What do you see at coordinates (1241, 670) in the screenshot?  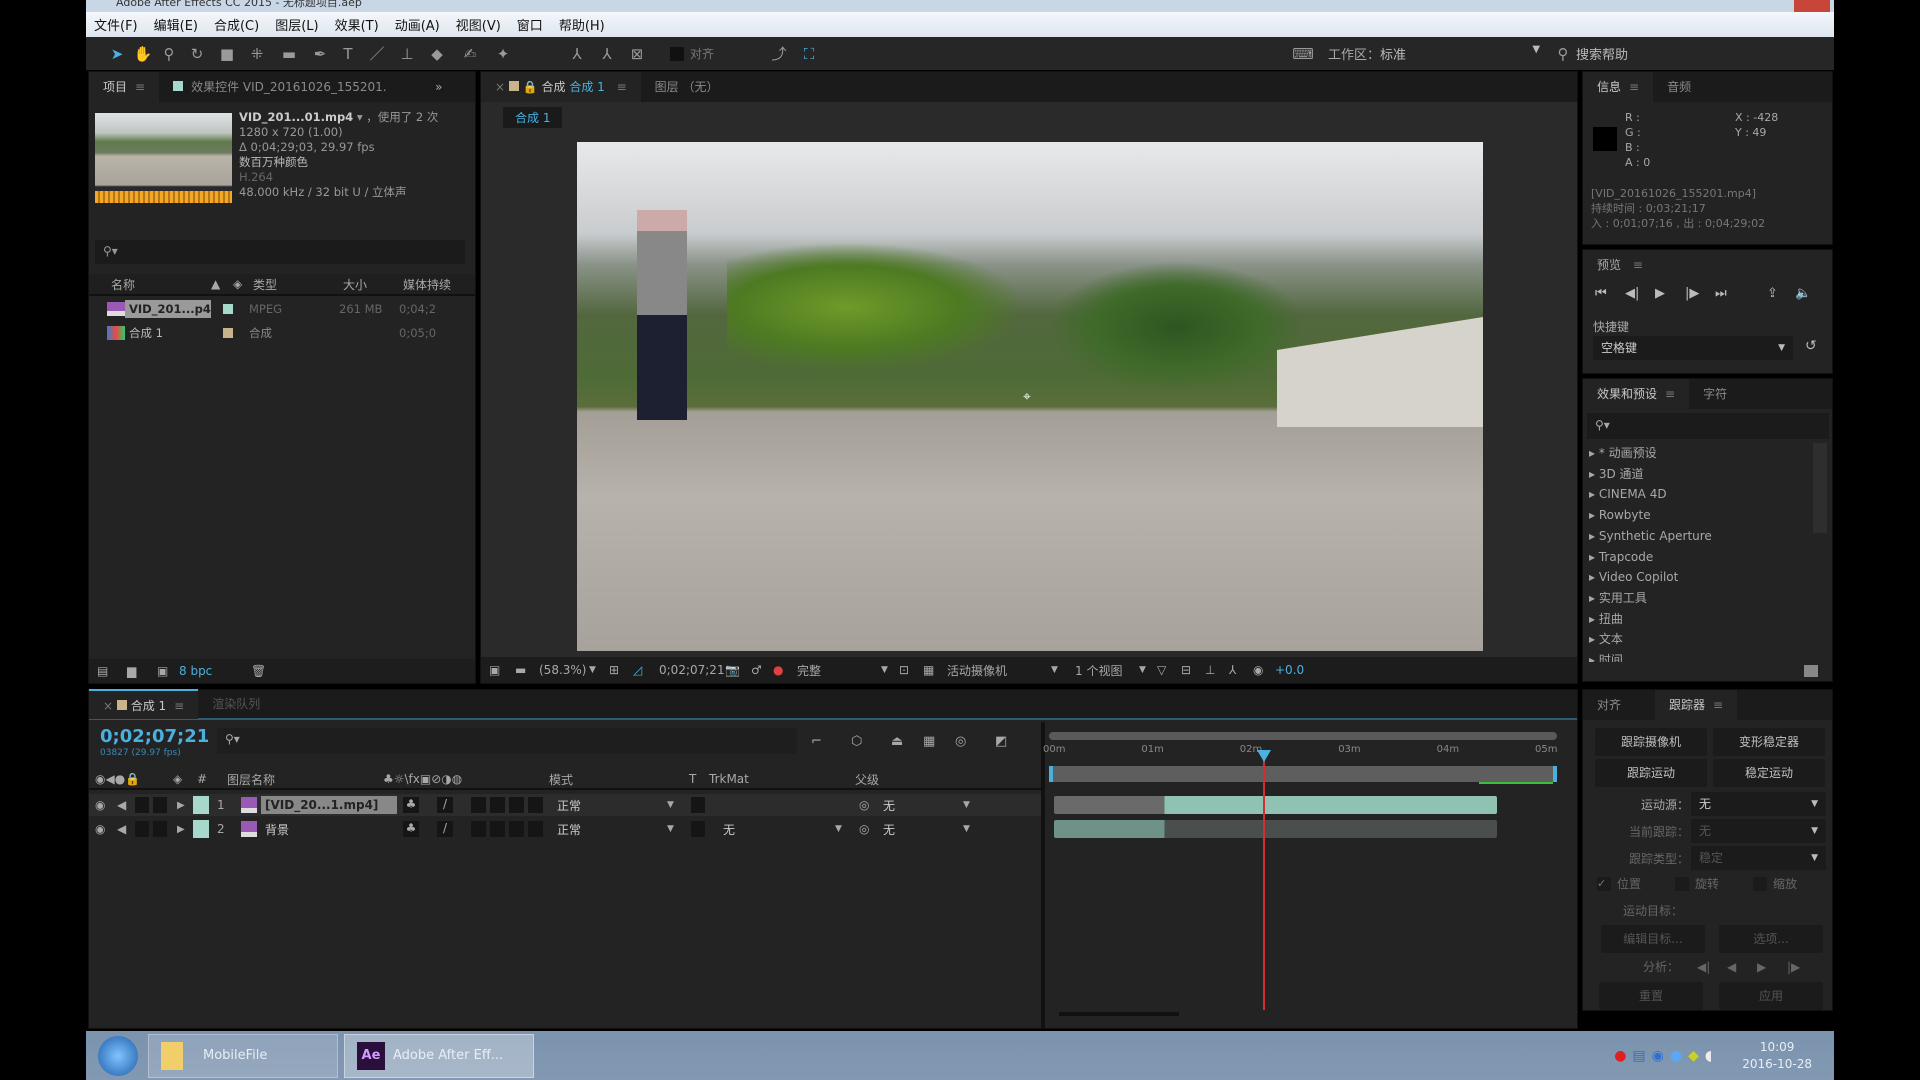 I see `flowchart-icon: ⅄` at bounding box center [1241, 670].